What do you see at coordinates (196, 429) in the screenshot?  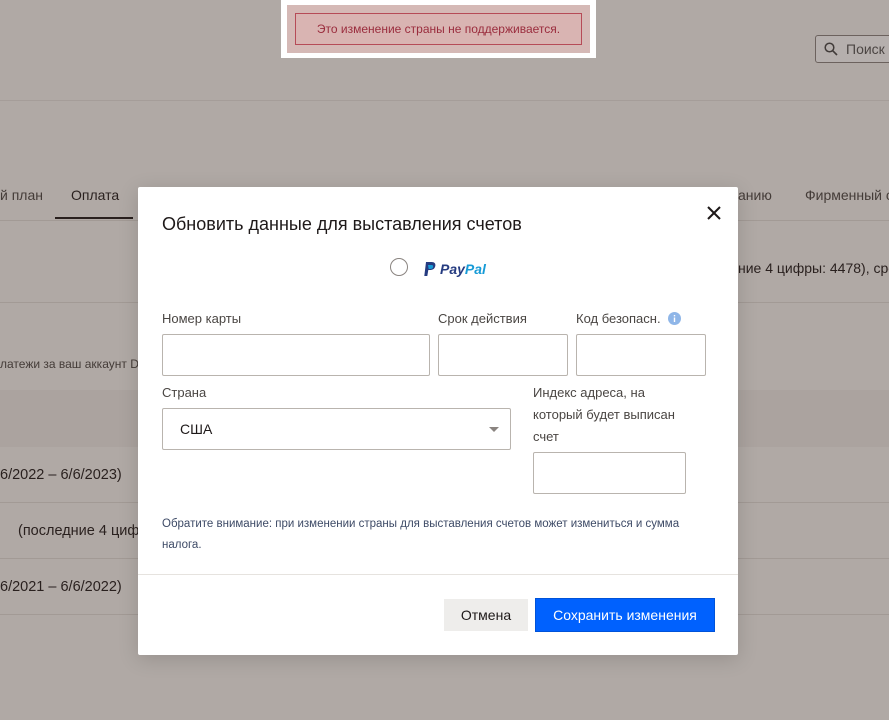 I see `country-value: США` at bounding box center [196, 429].